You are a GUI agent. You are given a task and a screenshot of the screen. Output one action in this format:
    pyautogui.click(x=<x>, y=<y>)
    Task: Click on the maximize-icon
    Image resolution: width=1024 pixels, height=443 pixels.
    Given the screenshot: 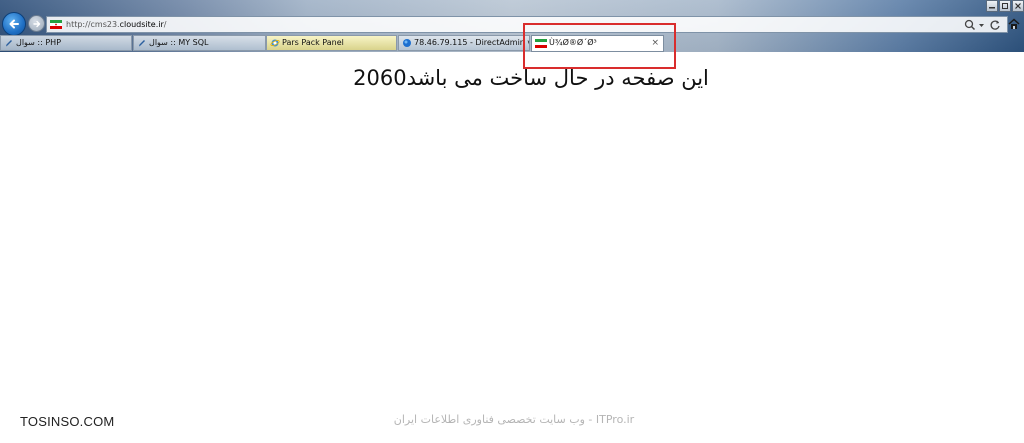 What is the action you would take?
    pyautogui.click(x=1005, y=6)
    